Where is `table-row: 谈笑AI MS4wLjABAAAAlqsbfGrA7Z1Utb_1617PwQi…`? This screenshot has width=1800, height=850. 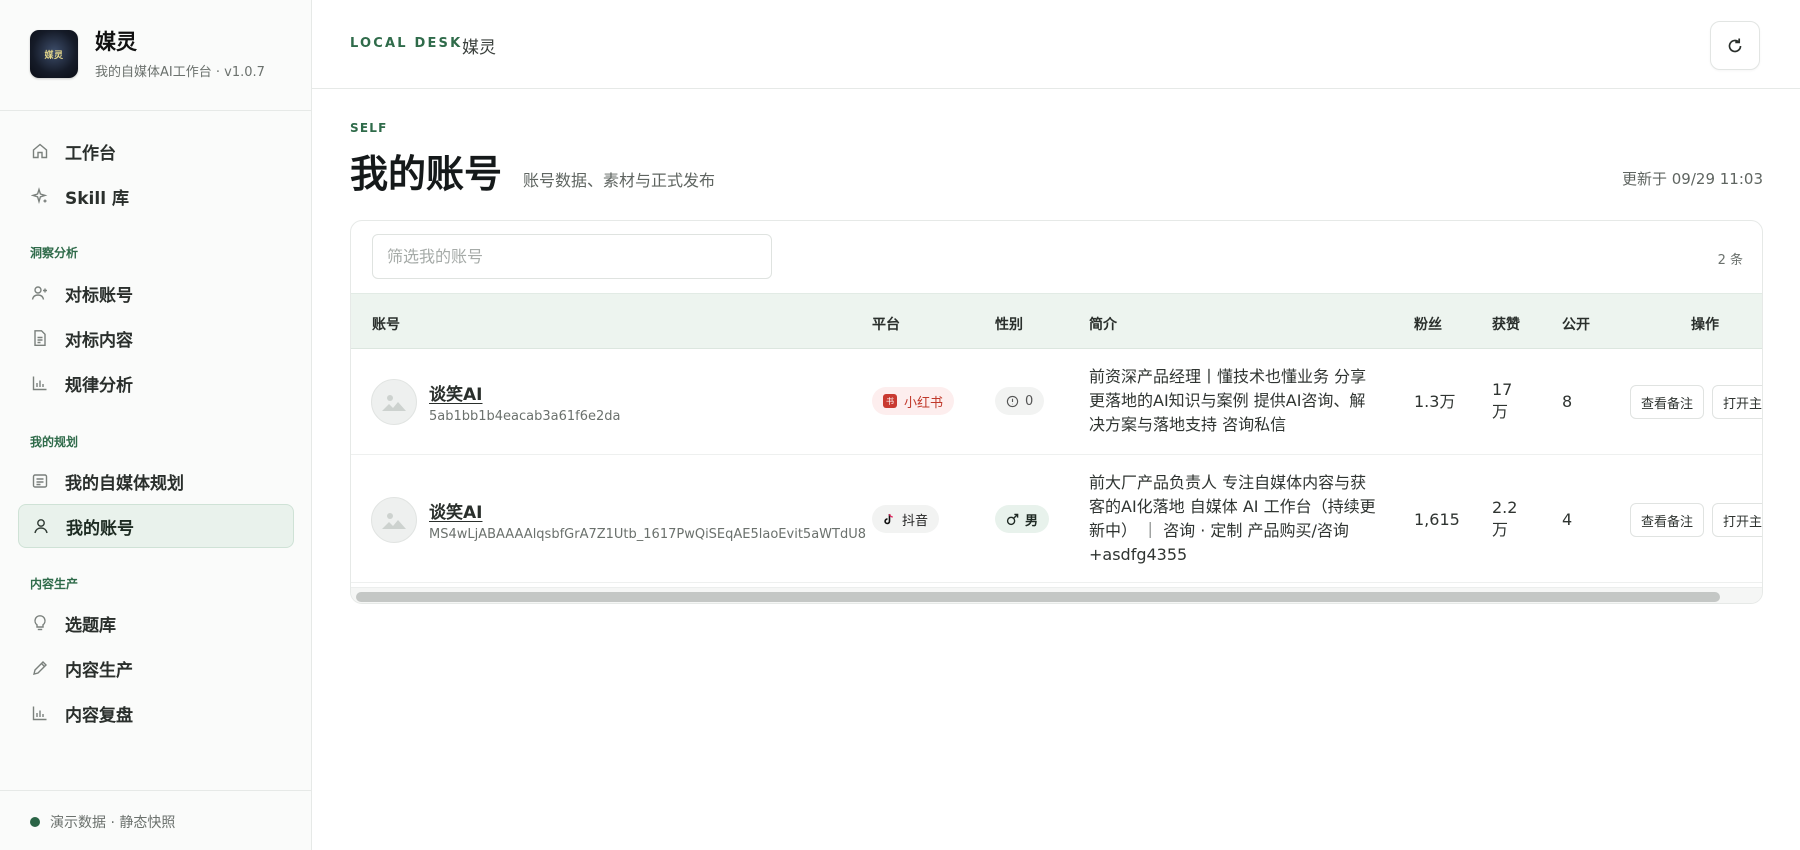 table-row: 谈笑AI MS4wLjABAAAAlqsbfGrA7Z1Utb_1617PwQi… is located at coordinates (1056, 519).